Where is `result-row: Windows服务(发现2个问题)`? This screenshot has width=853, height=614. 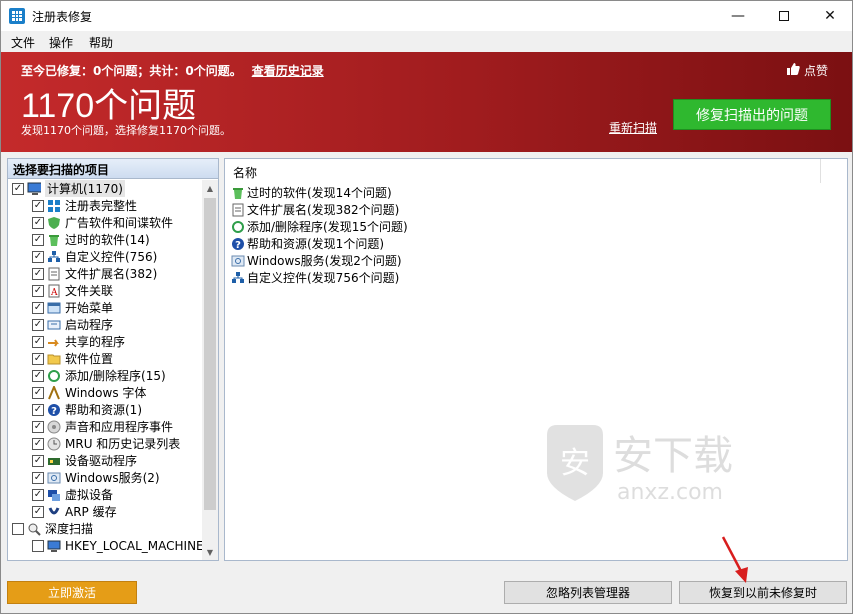 result-row: Windows服务(发现2个问题) is located at coordinates (316, 260).